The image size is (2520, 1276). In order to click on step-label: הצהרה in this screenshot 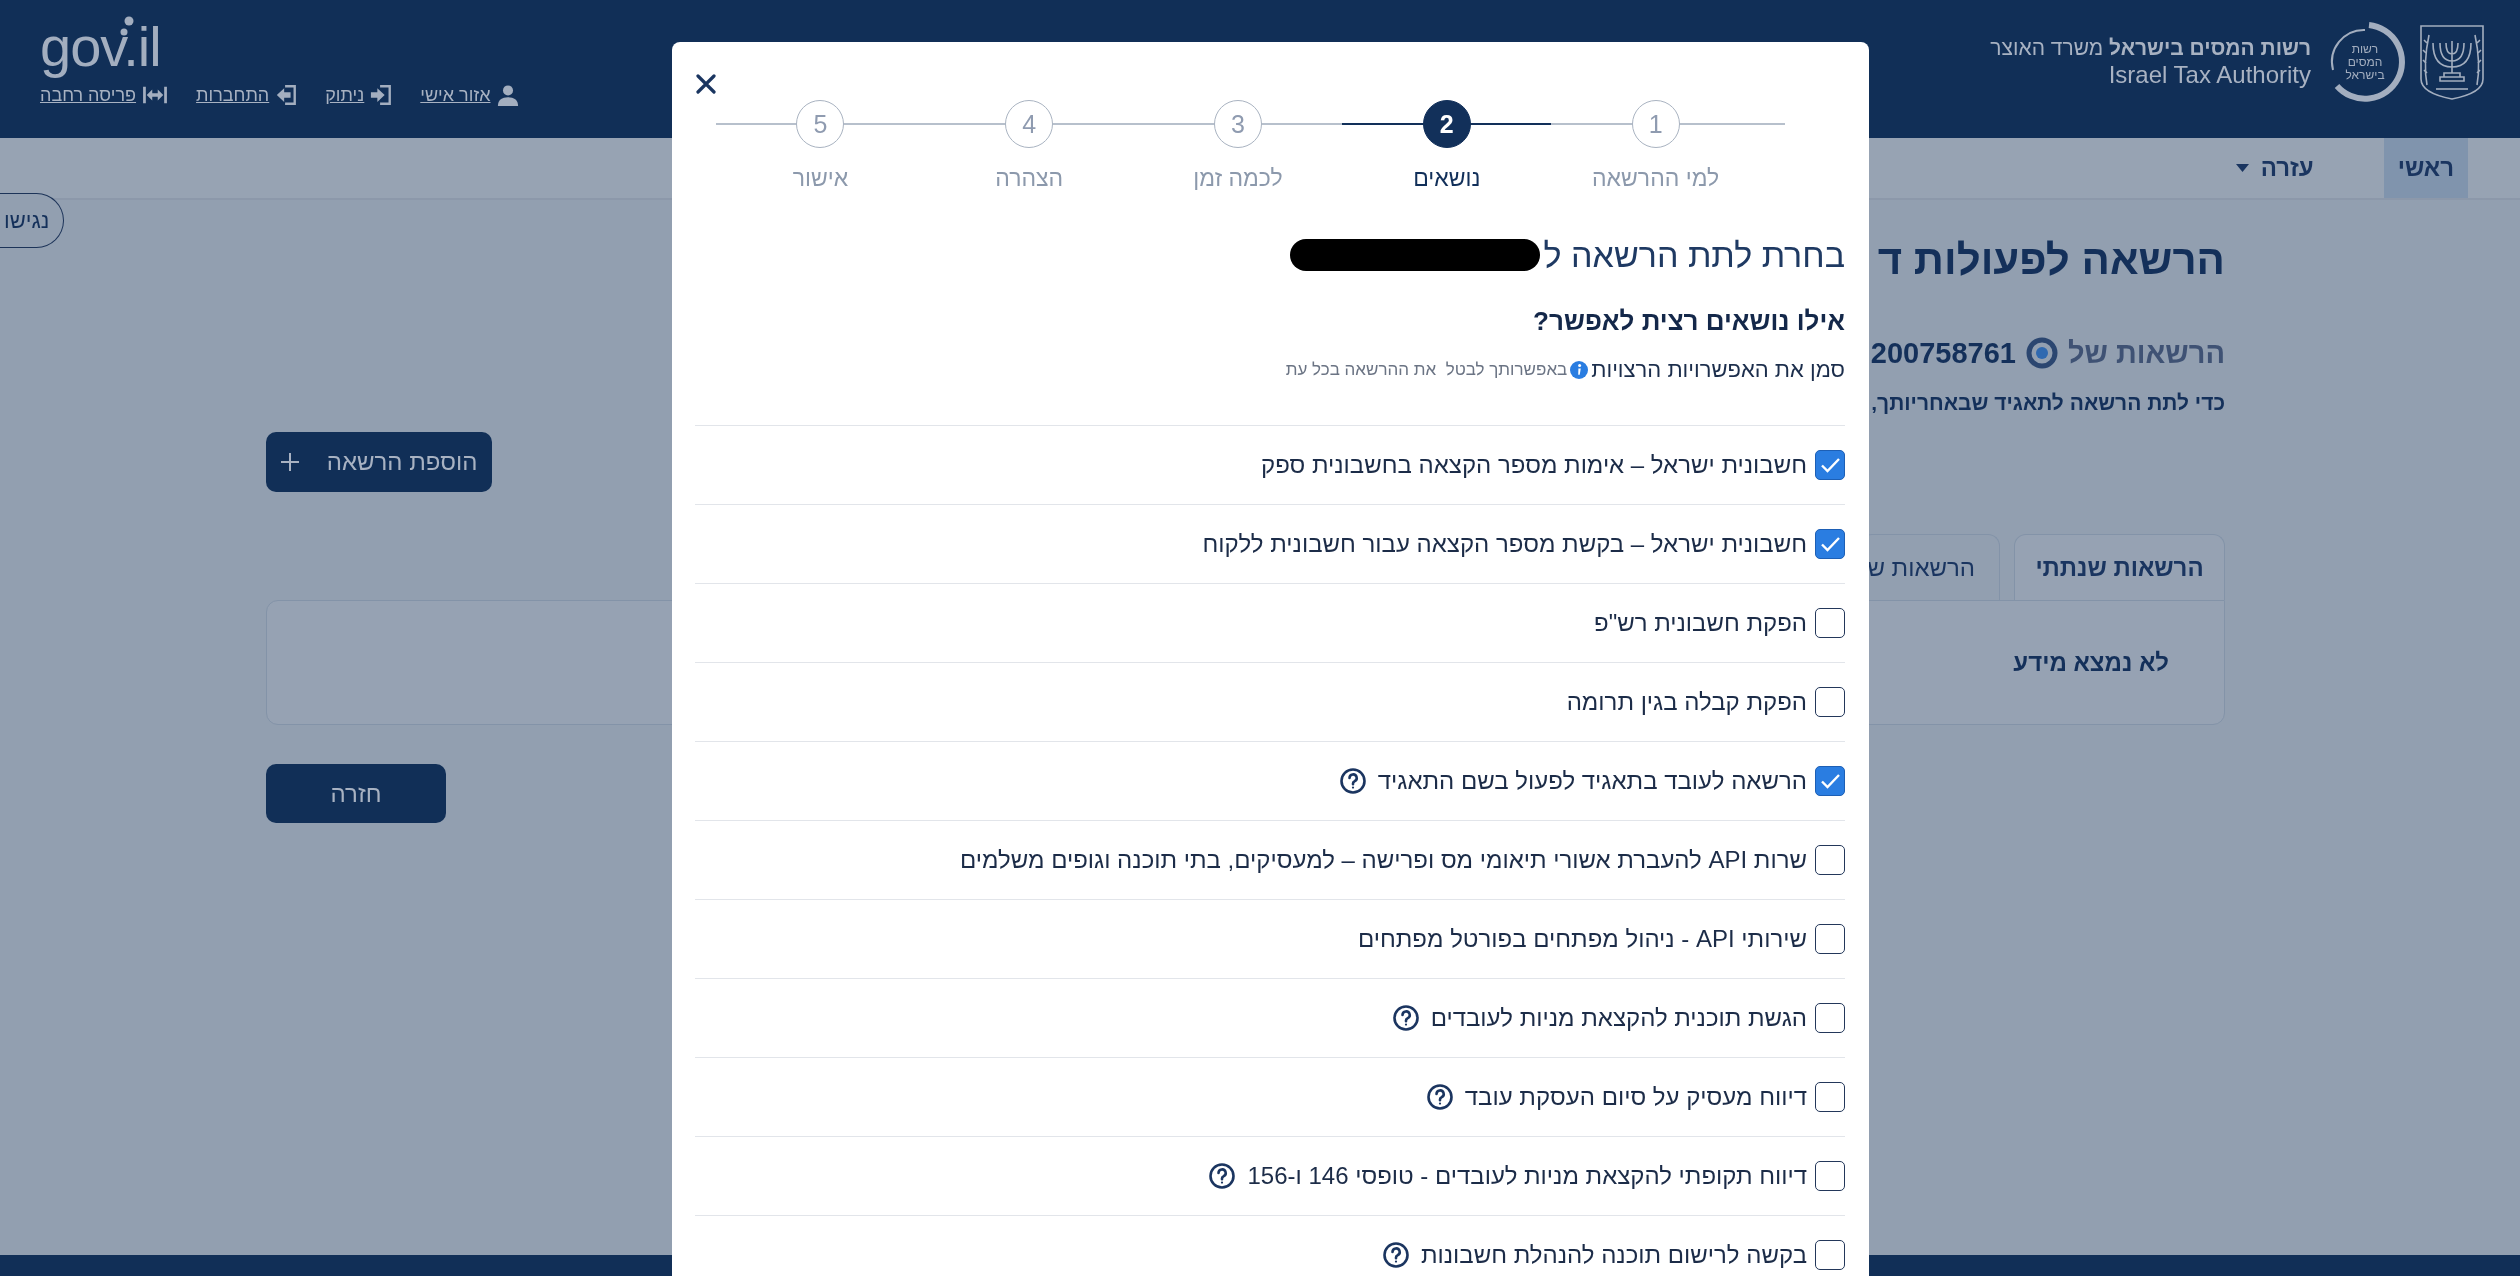, I will do `click(1029, 178)`.